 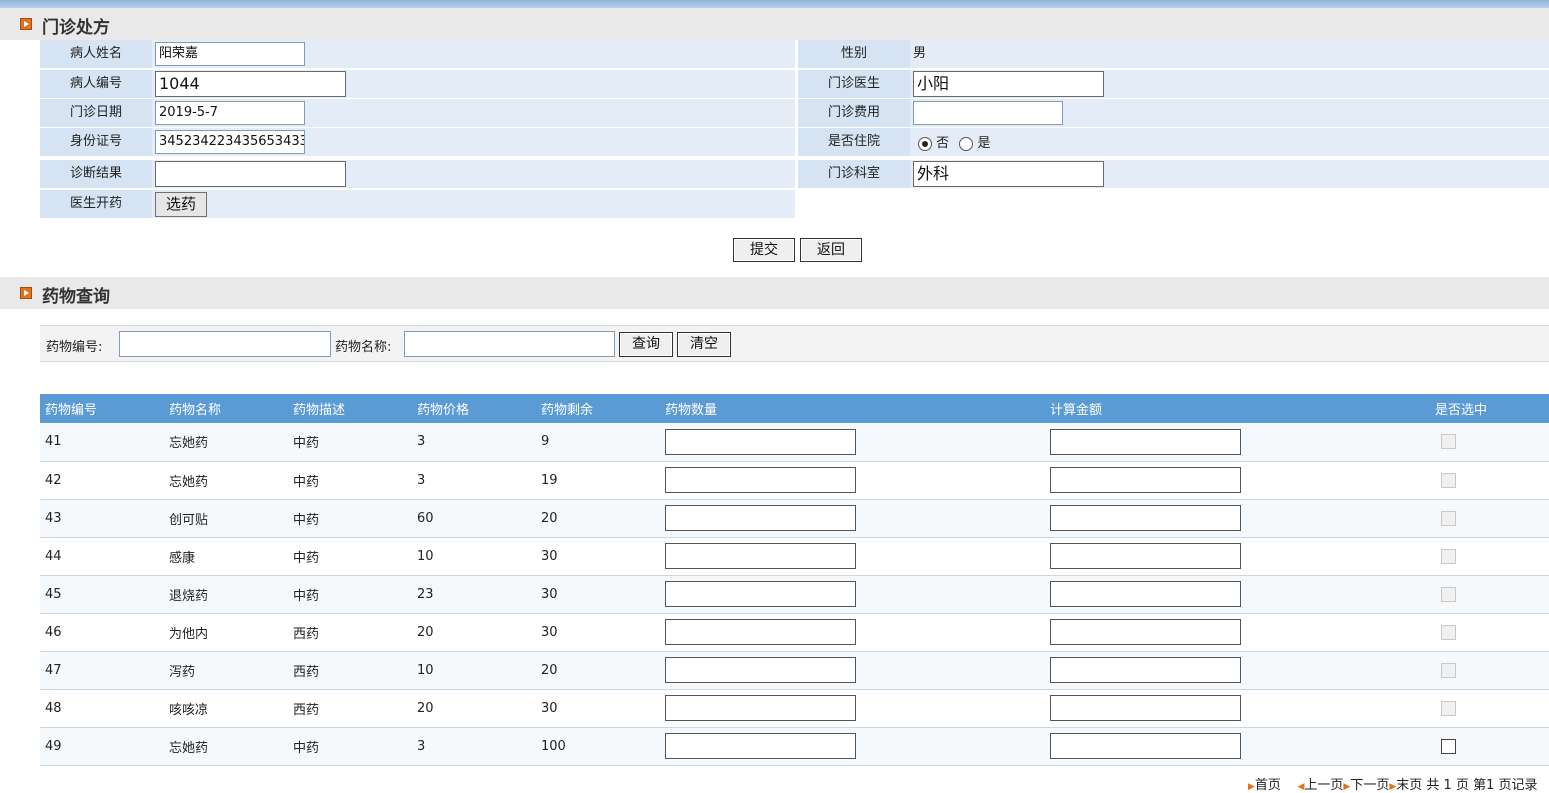 What do you see at coordinates (1268, 785) in the screenshot?
I see `first-page-link: 首页` at bounding box center [1268, 785].